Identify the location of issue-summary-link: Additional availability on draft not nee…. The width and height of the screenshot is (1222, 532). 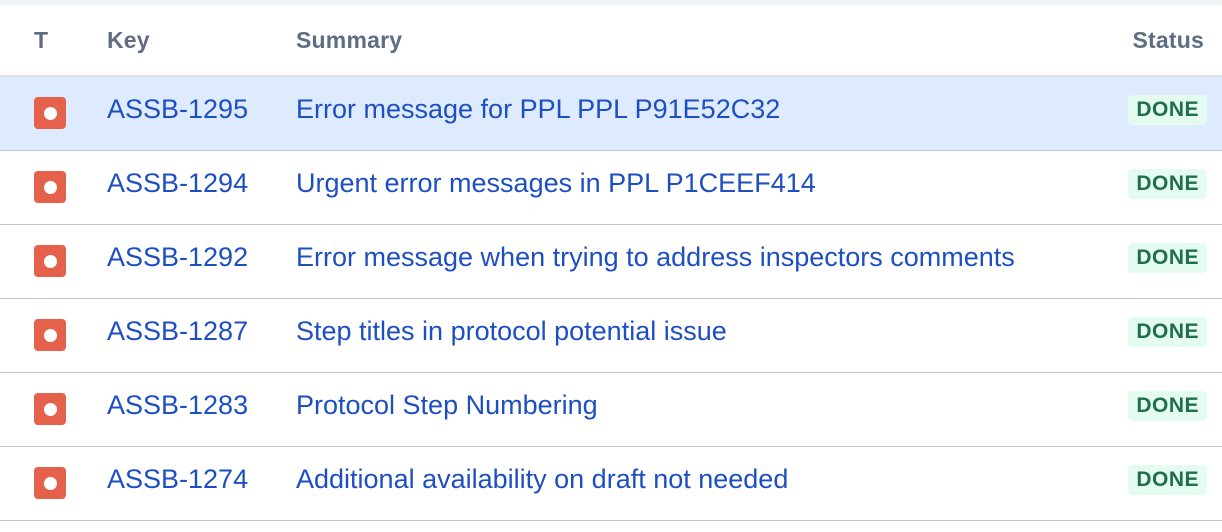
(542, 479).